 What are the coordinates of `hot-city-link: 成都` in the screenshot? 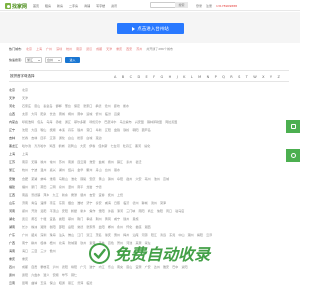 It's located at (99, 49).